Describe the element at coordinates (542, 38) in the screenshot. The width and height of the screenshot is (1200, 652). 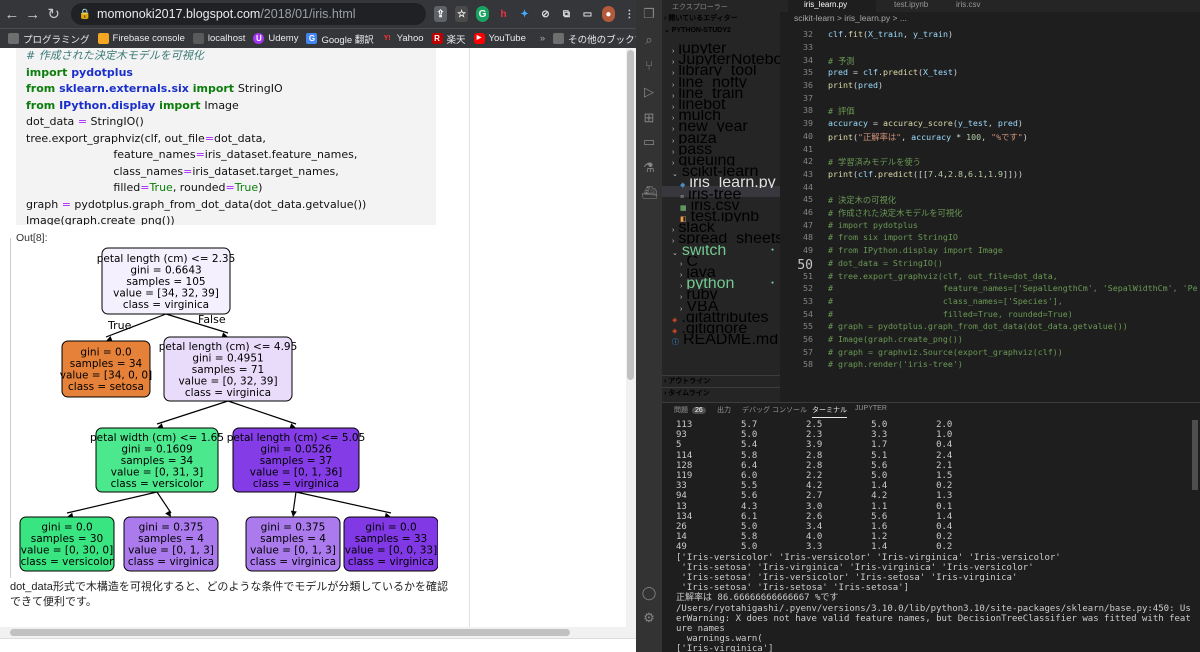
I see `bookmark-overflow: »` at that location.